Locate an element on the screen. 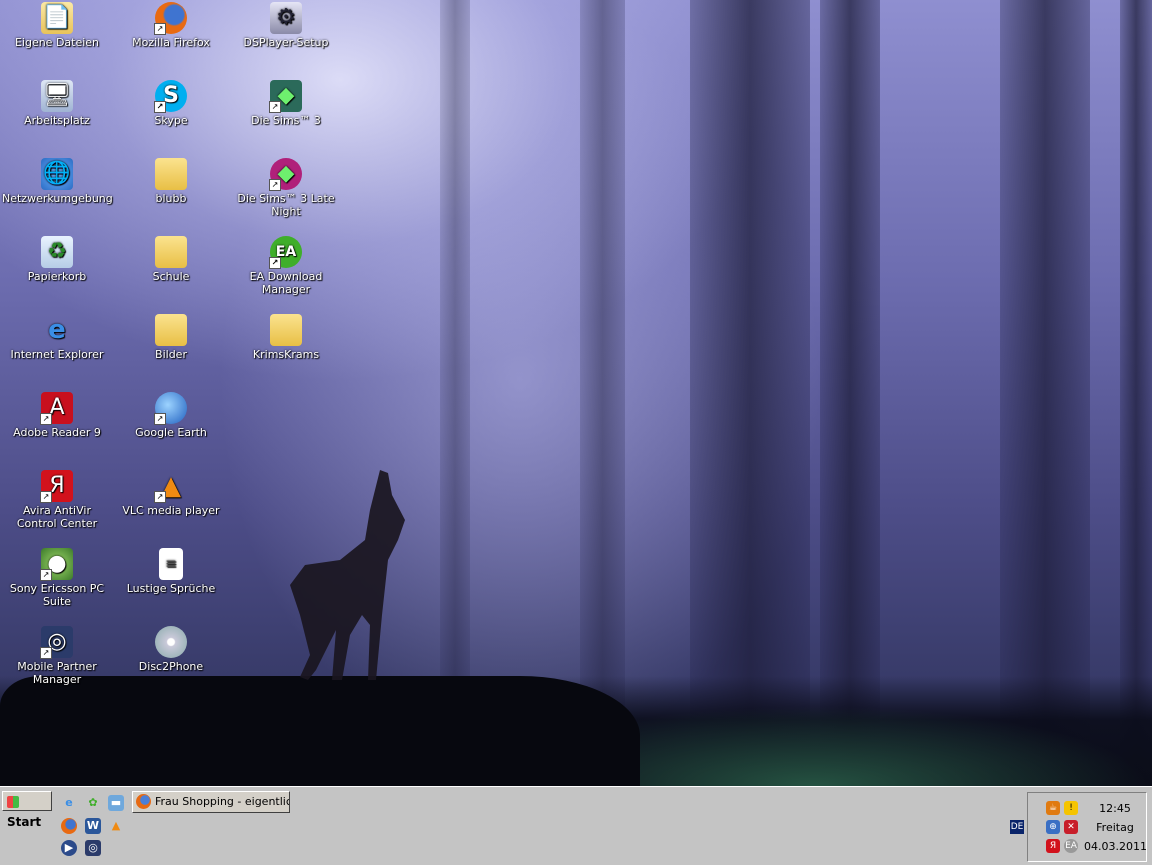  desktop-icon-label: DSPlayer-Setup is located at coordinates (286, 42).